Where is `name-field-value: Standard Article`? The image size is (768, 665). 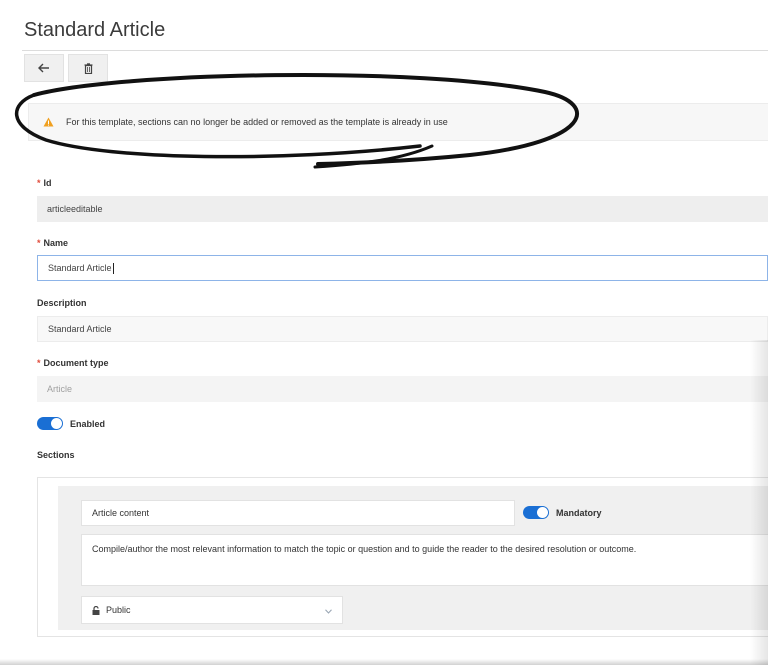
name-field-value: Standard Article is located at coordinates (80, 268).